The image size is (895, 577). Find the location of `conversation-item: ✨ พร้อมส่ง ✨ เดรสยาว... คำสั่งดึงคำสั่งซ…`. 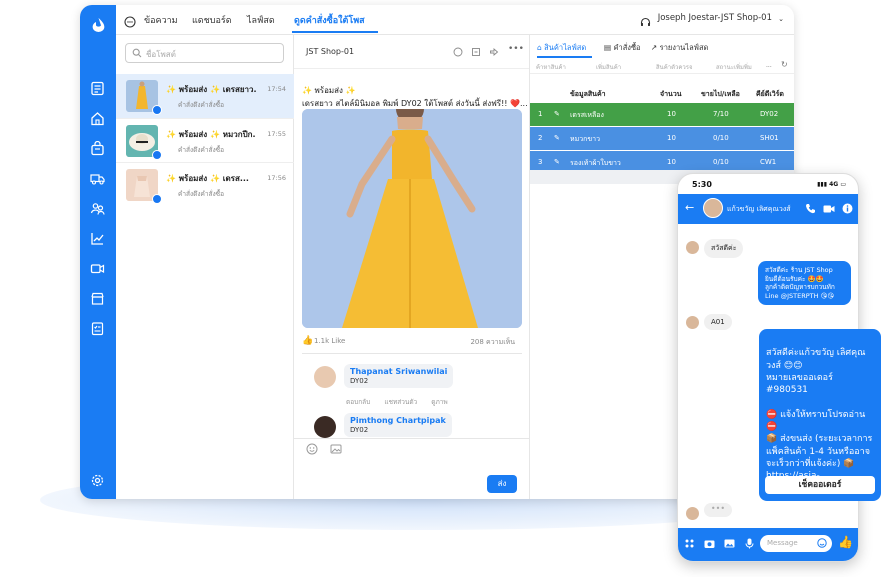

conversation-item: ✨ พร้อมส่ง ✨ เดรสยาว... คำสั่งดึงคำสั่งซ… is located at coordinates (205, 96).